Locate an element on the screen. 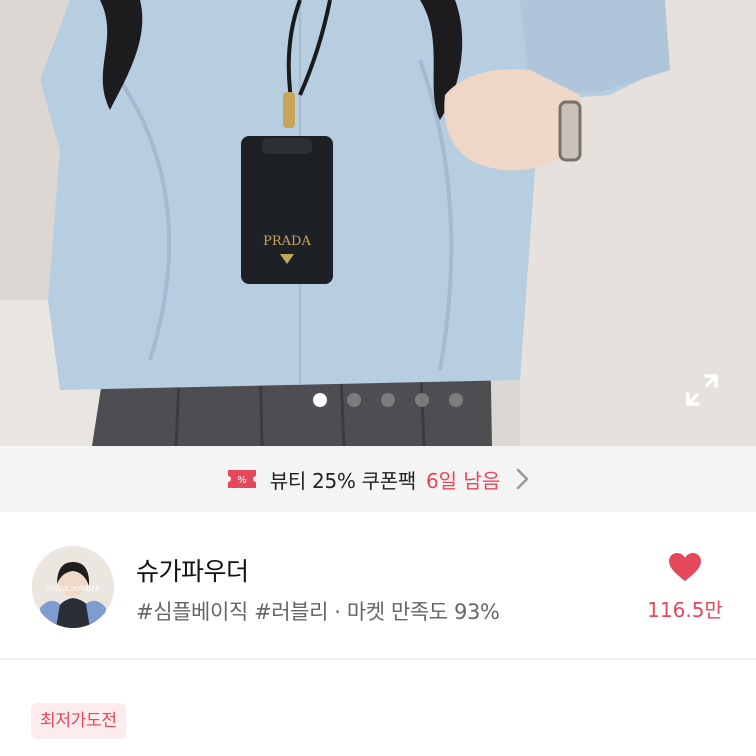  coupon-banner-text: 뷰티 25% 쿠폰팩 is located at coordinates (342, 480).